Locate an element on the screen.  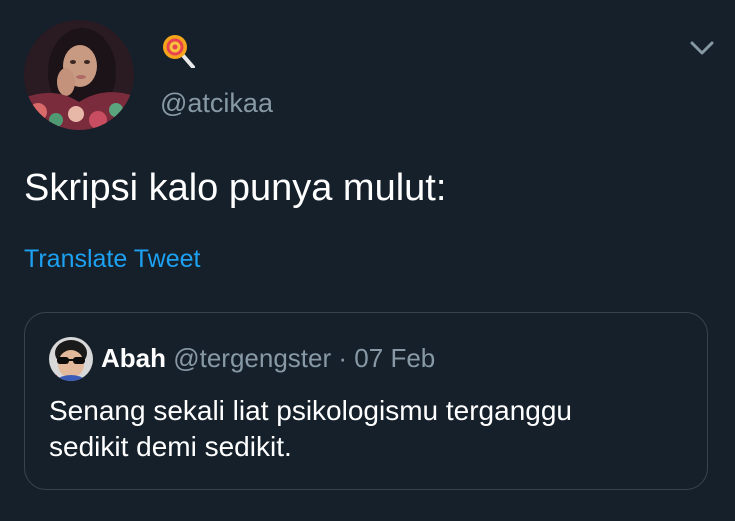
translate-tweet-link: Translate Tweet is located at coordinates (112, 259).